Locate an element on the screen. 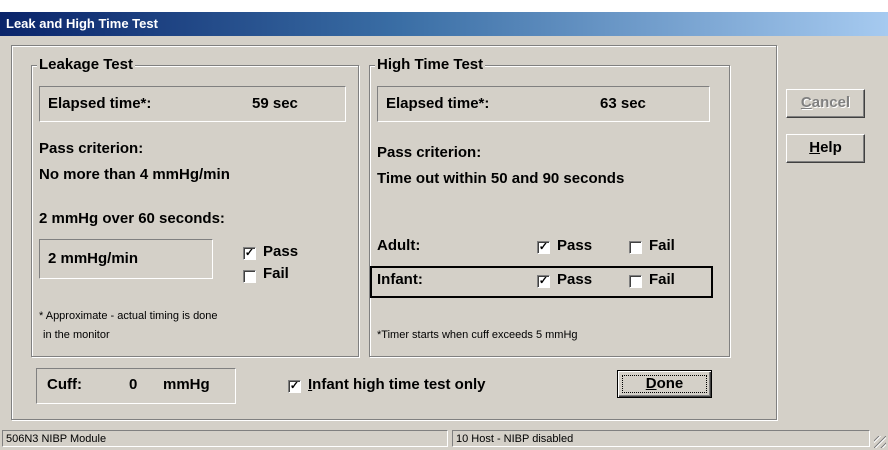 This screenshot has height=450, width=888. cancel-button-label: Cancel is located at coordinates (825, 102).